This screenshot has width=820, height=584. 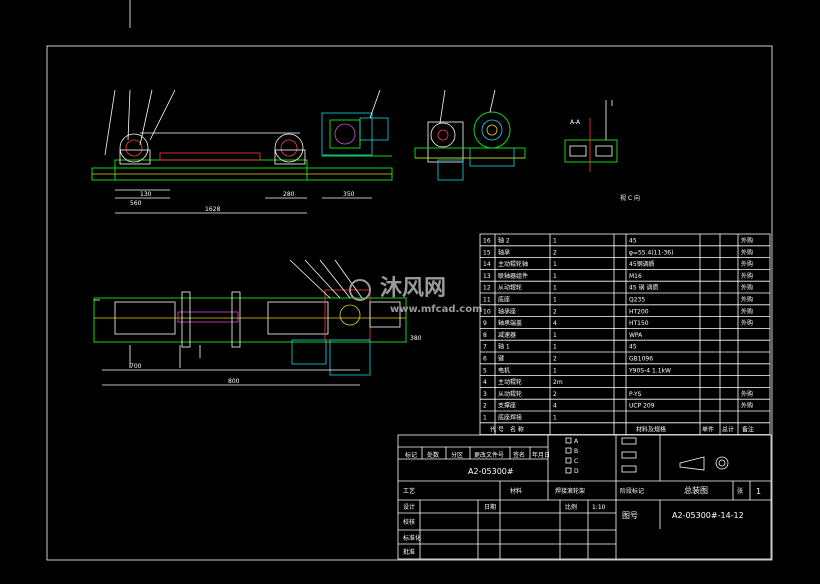 I want to click on bom-row-no: 7, so click(x=485, y=347).